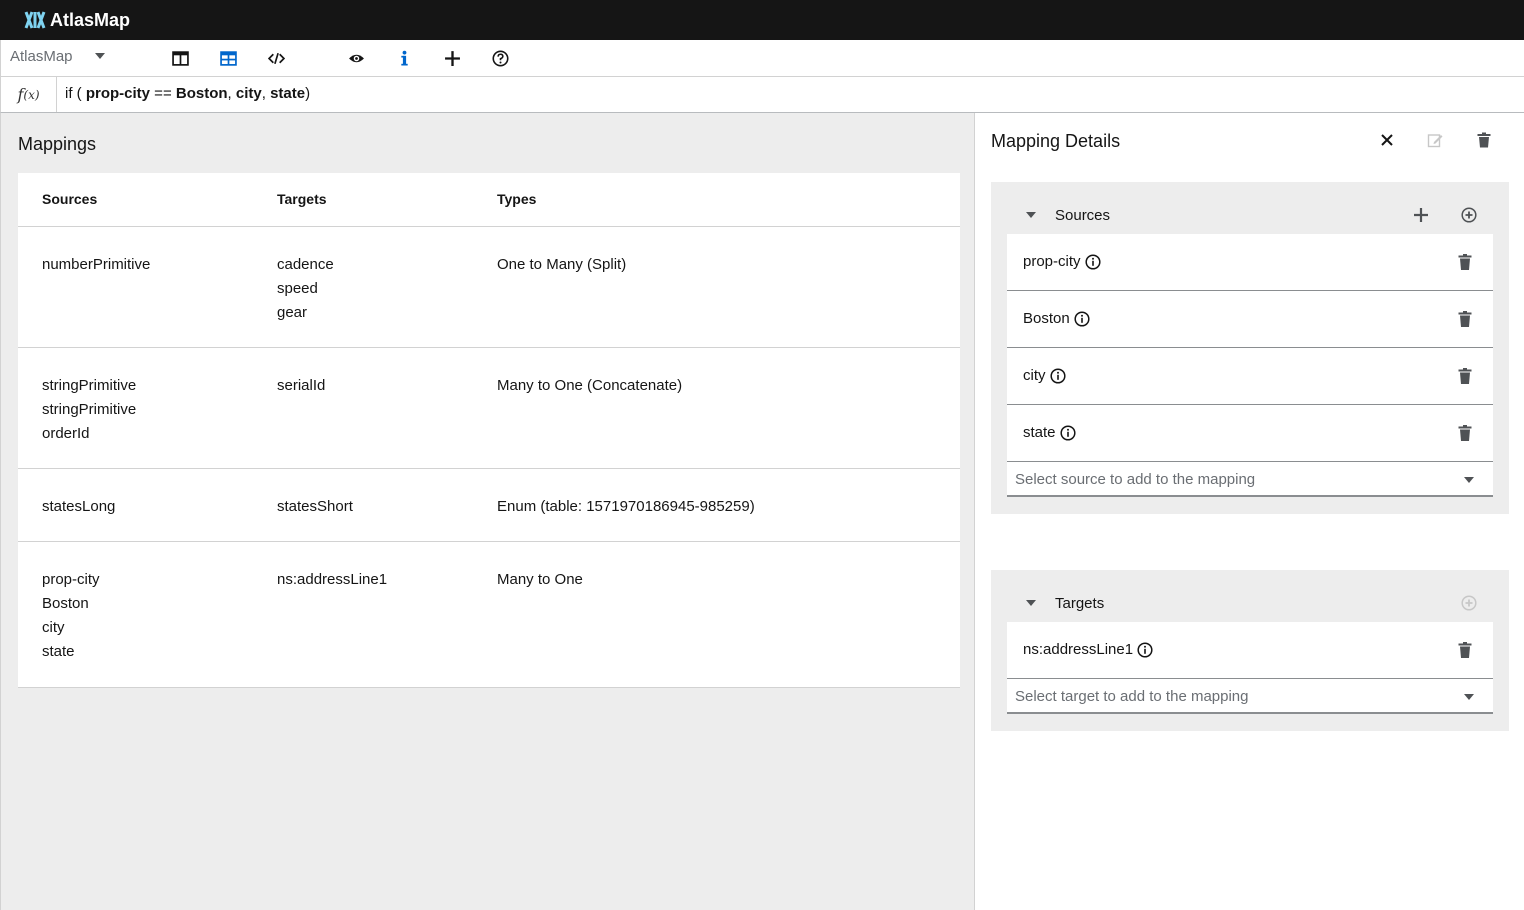 Image resolution: width=1524 pixels, height=910 pixels. What do you see at coordinates (305, 264) in the screenshot?
I see `target-field: cadence` at bounding box center [305, 264].